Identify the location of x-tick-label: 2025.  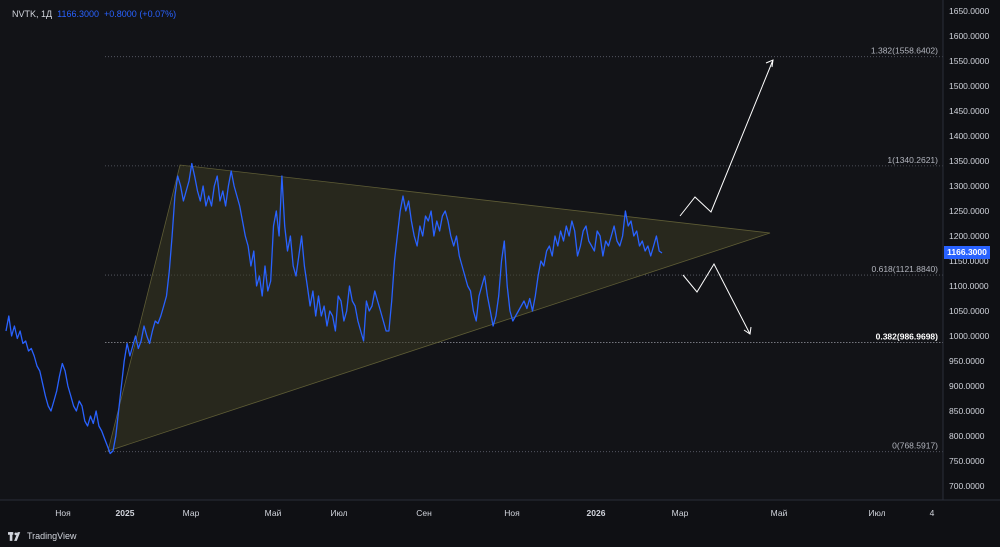
(125, 513).